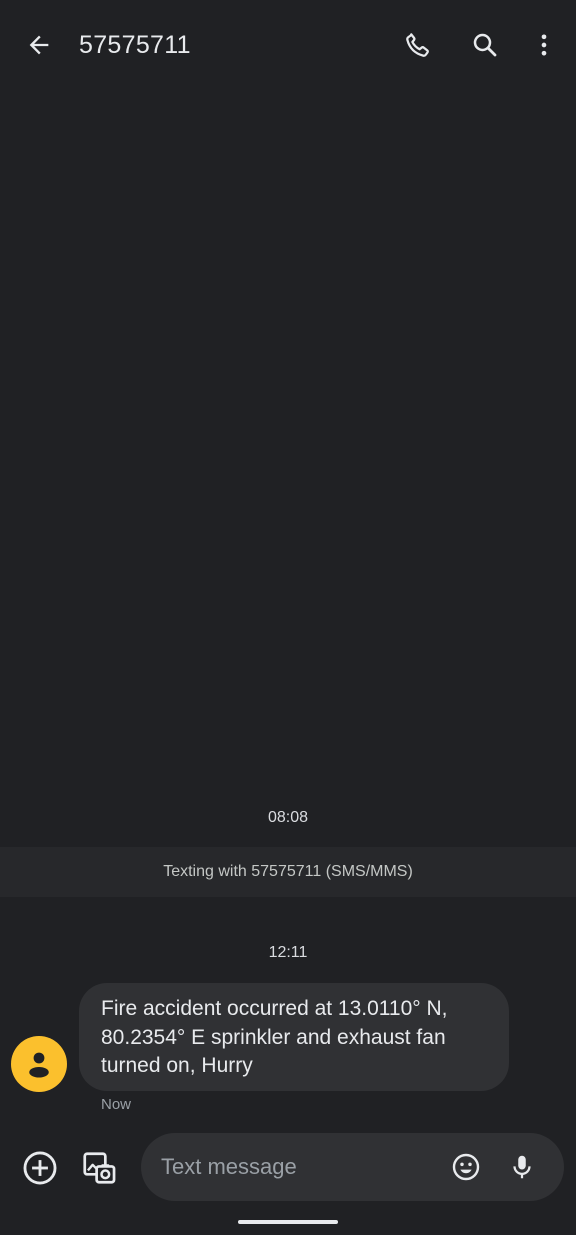 Image resolution: width=576 pixels, height=1235 pixels. I want to click on call-button, so click(418, 45).